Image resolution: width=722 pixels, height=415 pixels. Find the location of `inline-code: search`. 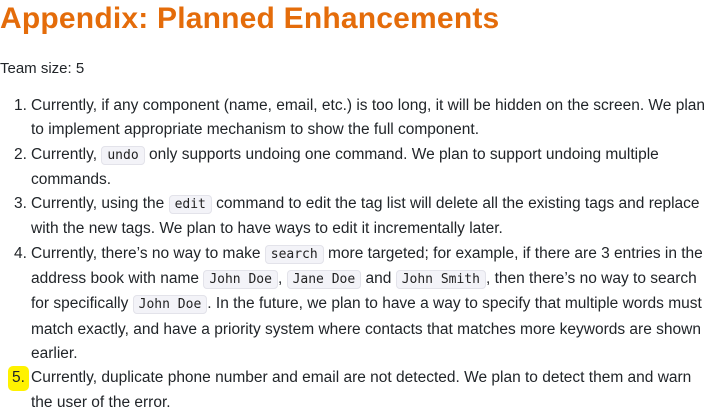

inline-code: search is located at coordinates (294, 254).